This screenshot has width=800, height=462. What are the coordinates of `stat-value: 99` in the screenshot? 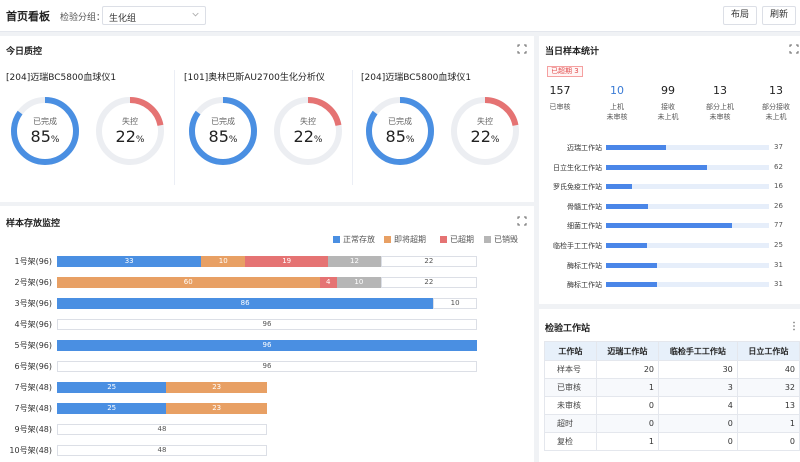 It's located at (668, 90).